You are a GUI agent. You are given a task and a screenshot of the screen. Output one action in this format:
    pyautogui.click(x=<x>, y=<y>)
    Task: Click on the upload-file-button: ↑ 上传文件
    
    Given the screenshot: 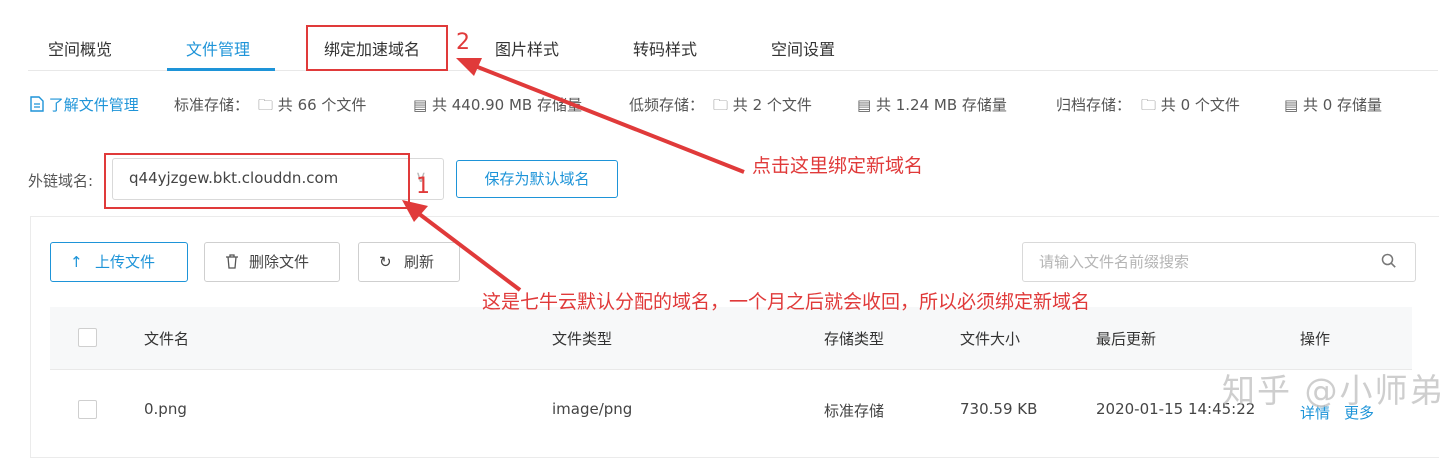 What is the action you would take?
    pyautogui.click(x=119, y=262)
    